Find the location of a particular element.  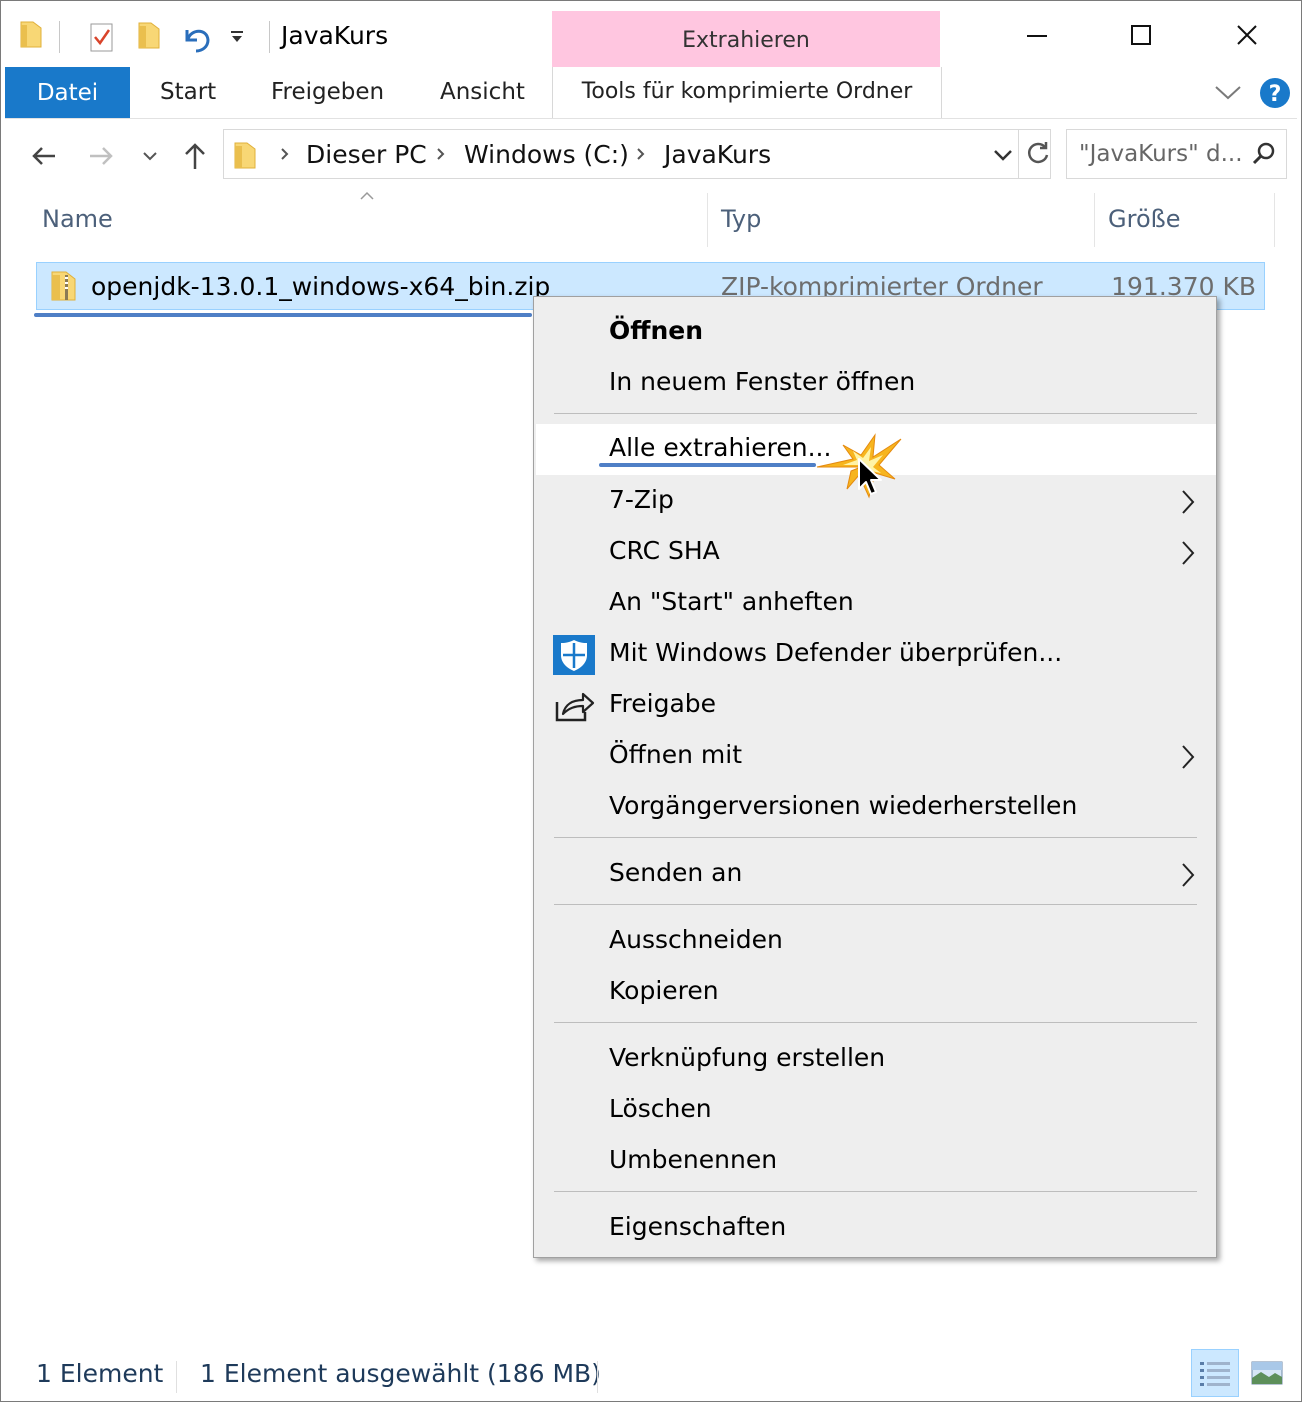

up-arrow-icon is located at coordinates (195, 156).